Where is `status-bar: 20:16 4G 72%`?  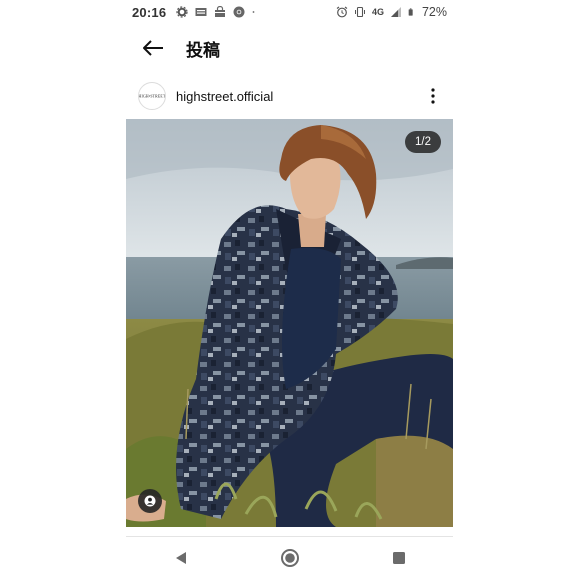
status-bar: 20:16 4G 72% is located at coordinates (289, 12).